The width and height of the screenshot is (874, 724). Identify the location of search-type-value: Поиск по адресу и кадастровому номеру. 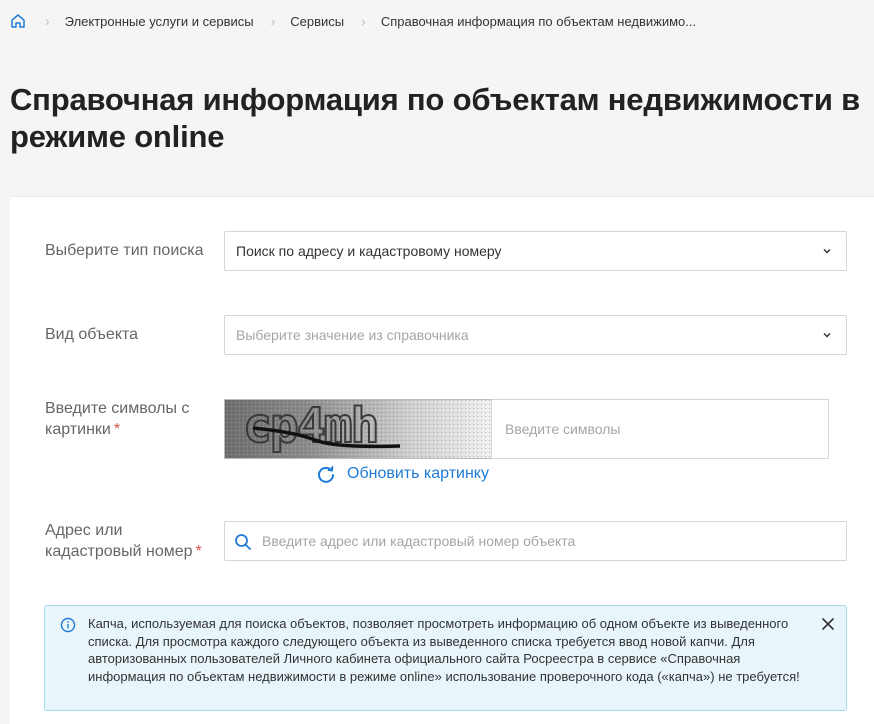
(369, 251).